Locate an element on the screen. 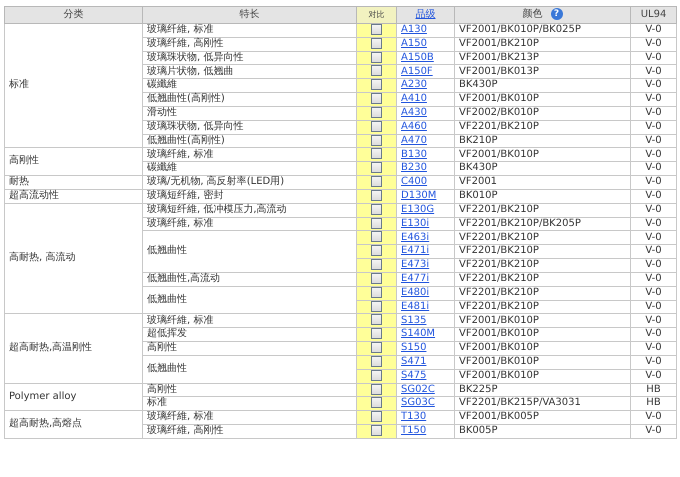 Image resolution: width=680 pixels, height=477 pixels. category-cell: 耐热 is located at coordinates (73, 183).